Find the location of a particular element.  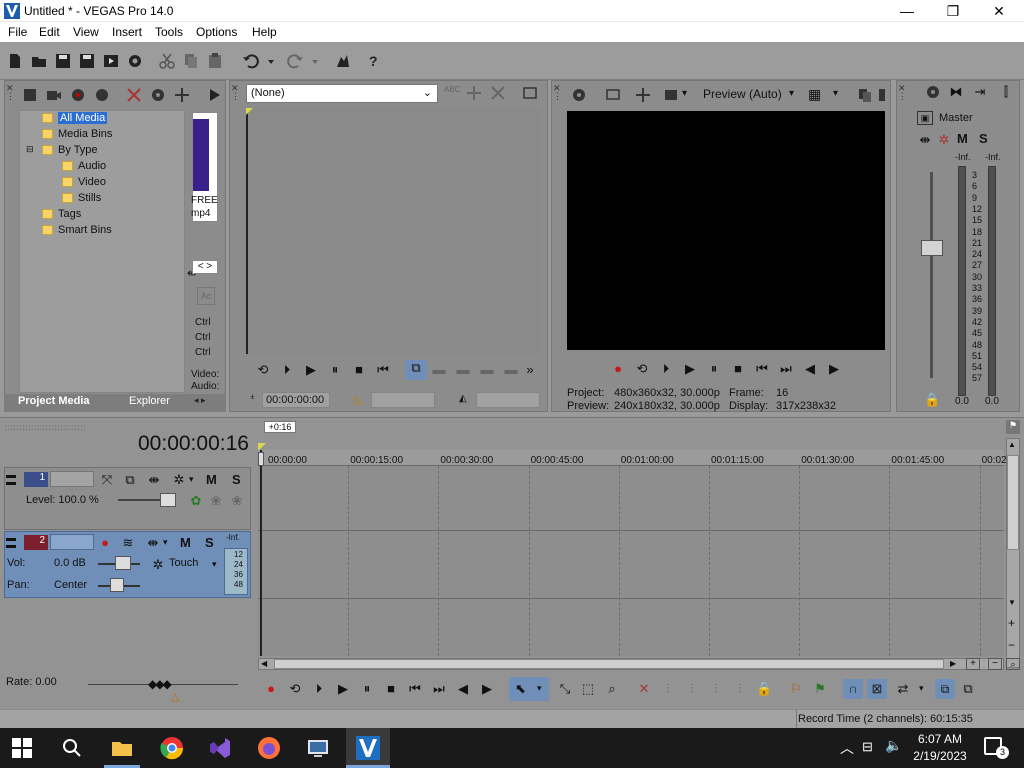

normal-edit-tool-button: ⬉ ▾ is located at coordinates (529, 689).